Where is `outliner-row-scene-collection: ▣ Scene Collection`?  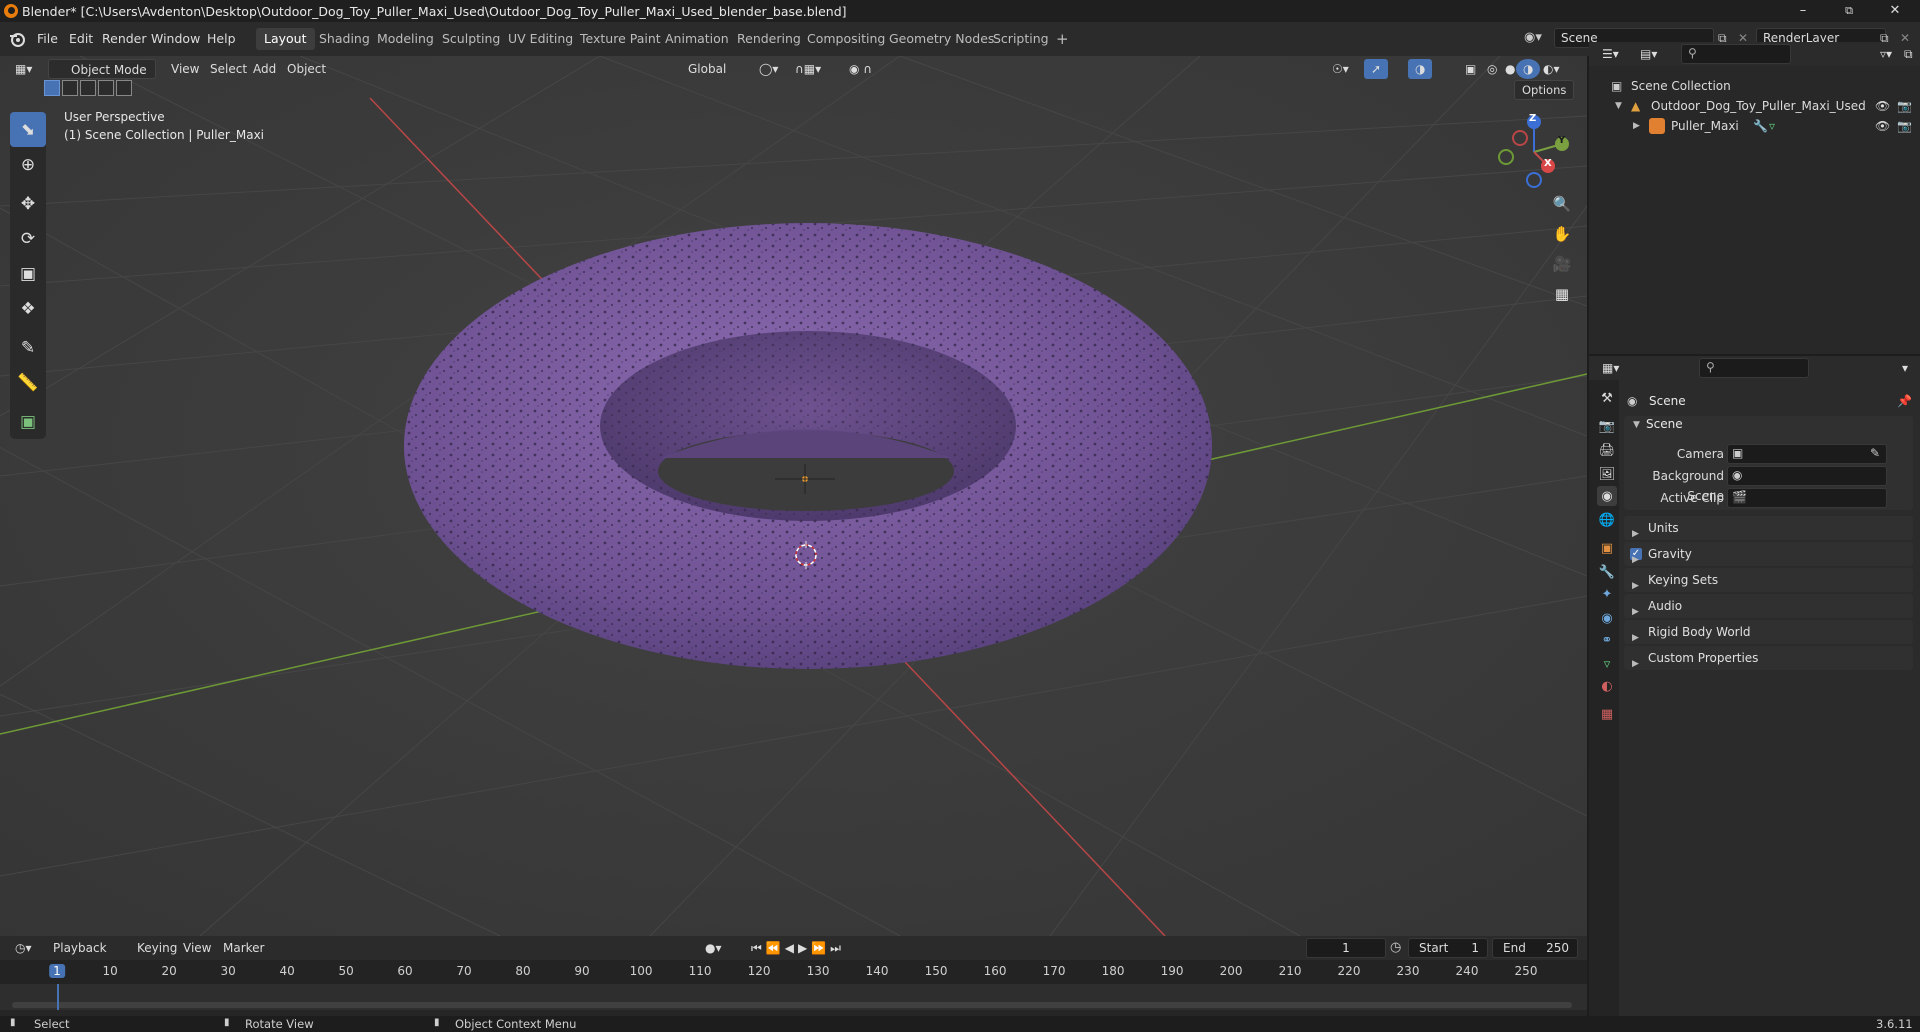
outliner-row-scene-collection: ▣ Scene Collection is located at coordinates (1754, 86).